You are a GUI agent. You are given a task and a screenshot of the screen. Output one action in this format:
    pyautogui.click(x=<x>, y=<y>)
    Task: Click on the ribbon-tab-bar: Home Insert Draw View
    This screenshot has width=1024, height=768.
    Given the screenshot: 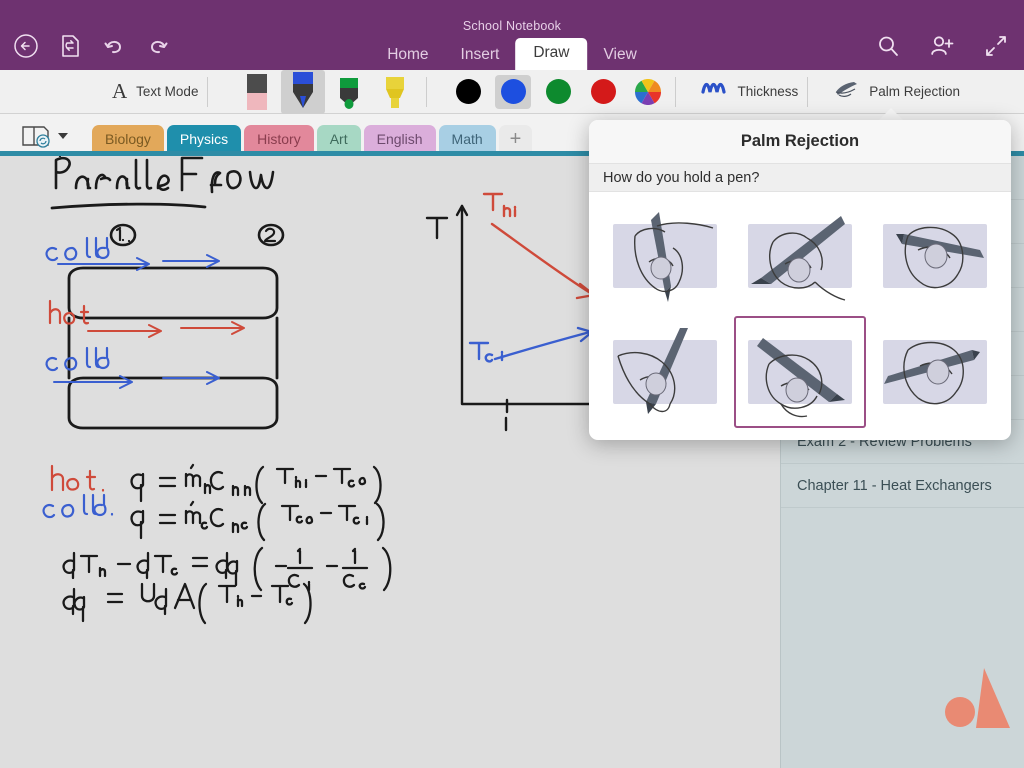 What is the action you would take?
    pyautogui.click(x=512, y=53)
    